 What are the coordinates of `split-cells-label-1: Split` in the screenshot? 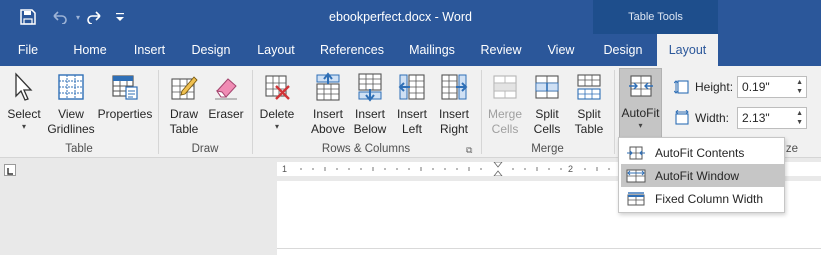 It's located at (547, 114).